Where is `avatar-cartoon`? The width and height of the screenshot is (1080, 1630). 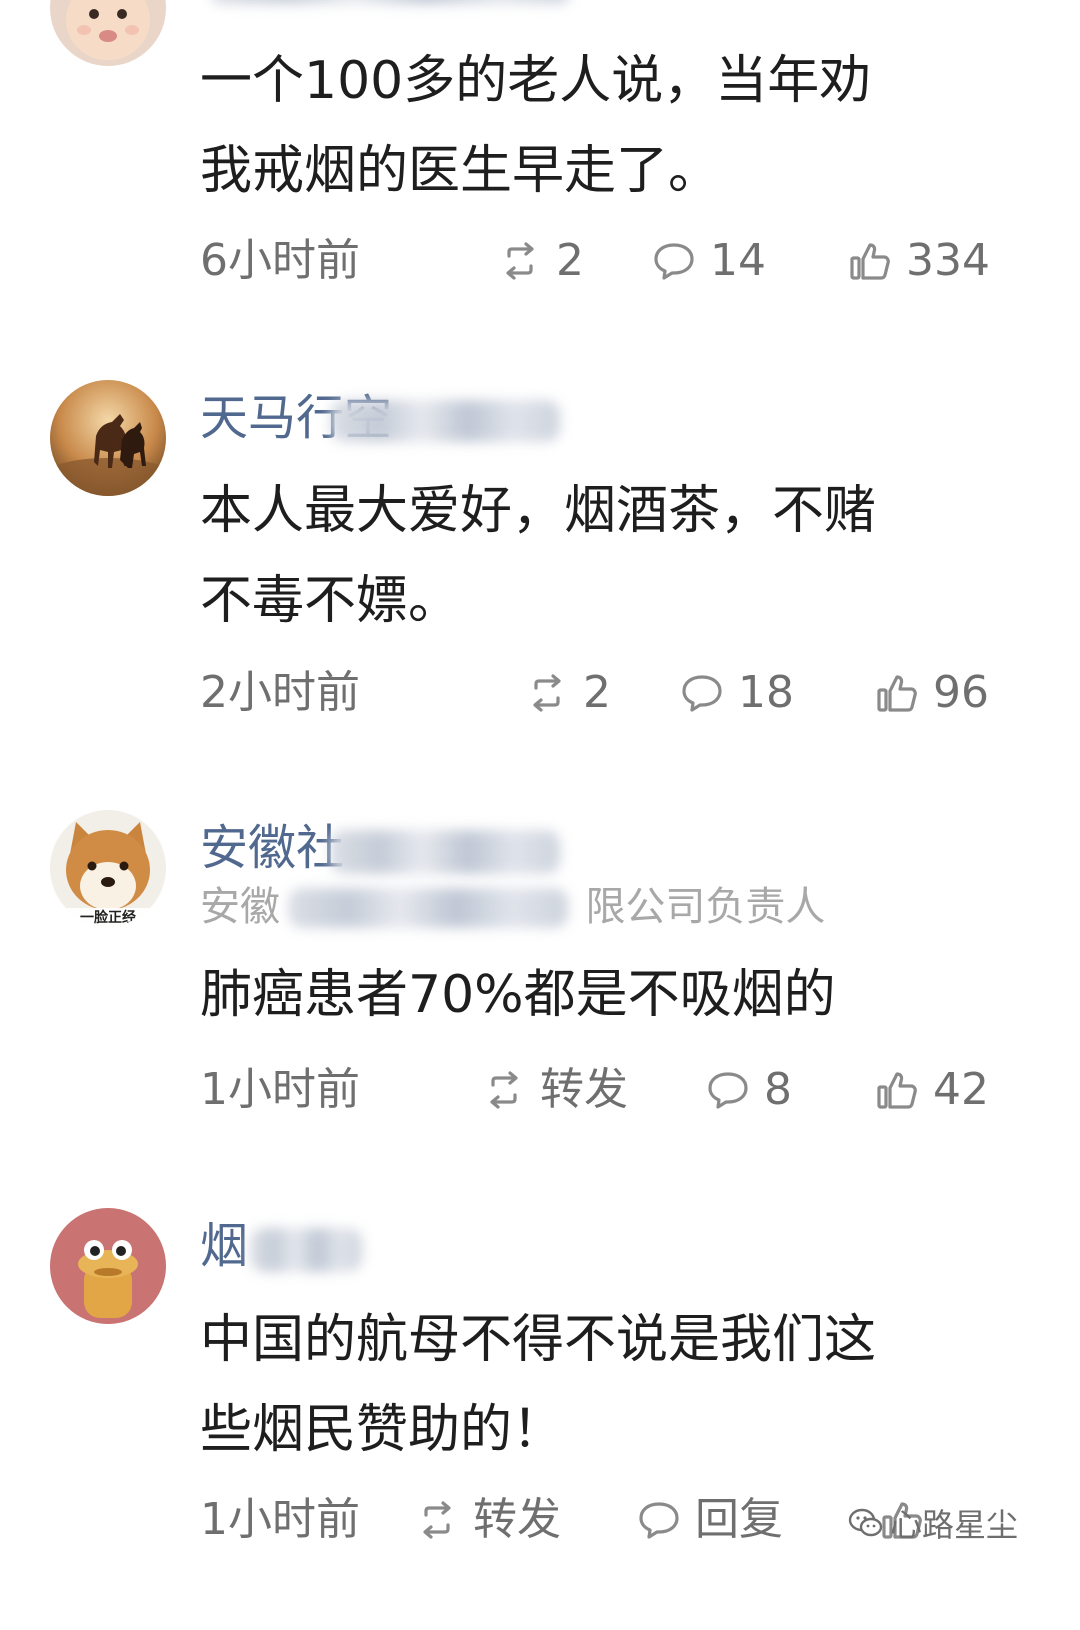
avatar-cartoon is located at coordinates (108, 1266).